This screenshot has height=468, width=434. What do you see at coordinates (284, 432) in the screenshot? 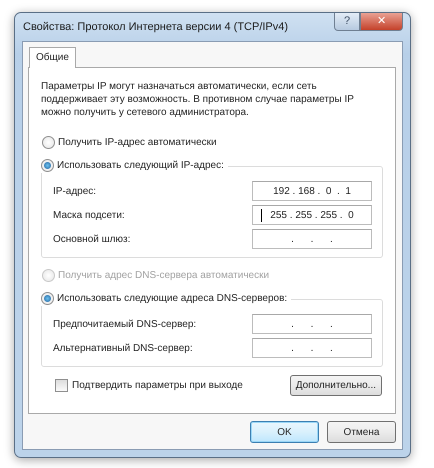
I see `ok-button: OK` at bounding box center [284, 432].